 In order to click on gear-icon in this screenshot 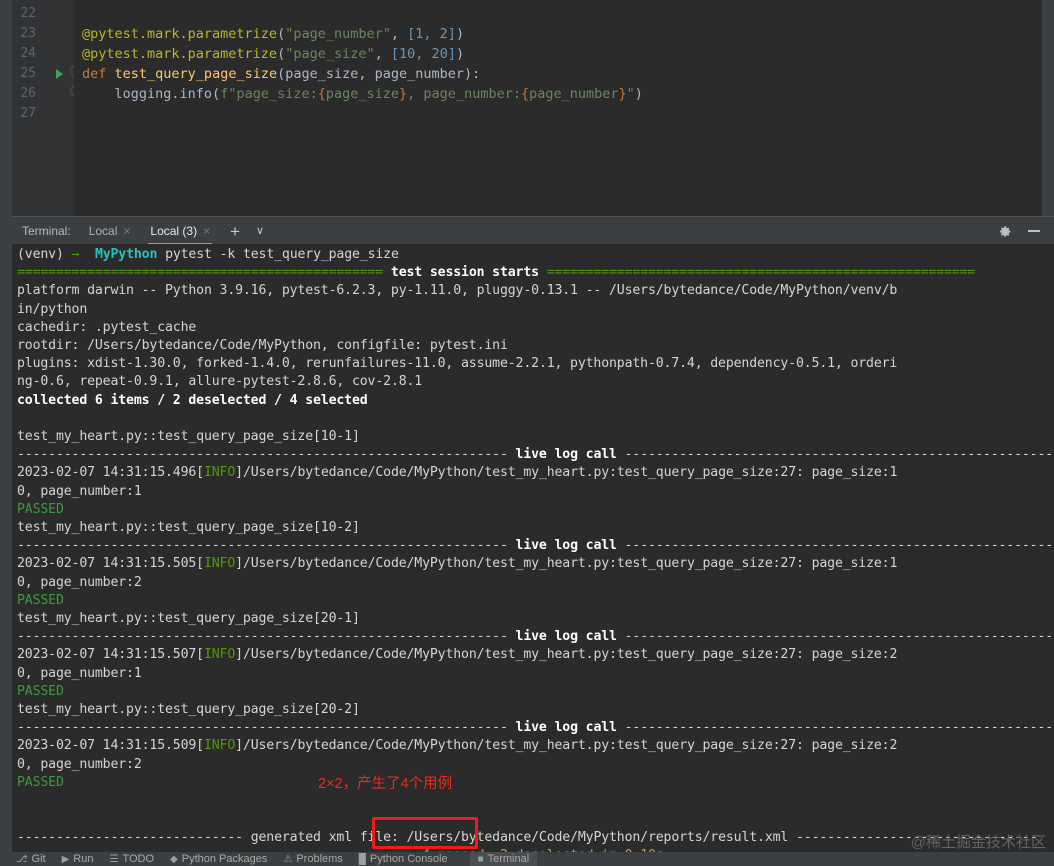, I will do `click(1005, 231)`.